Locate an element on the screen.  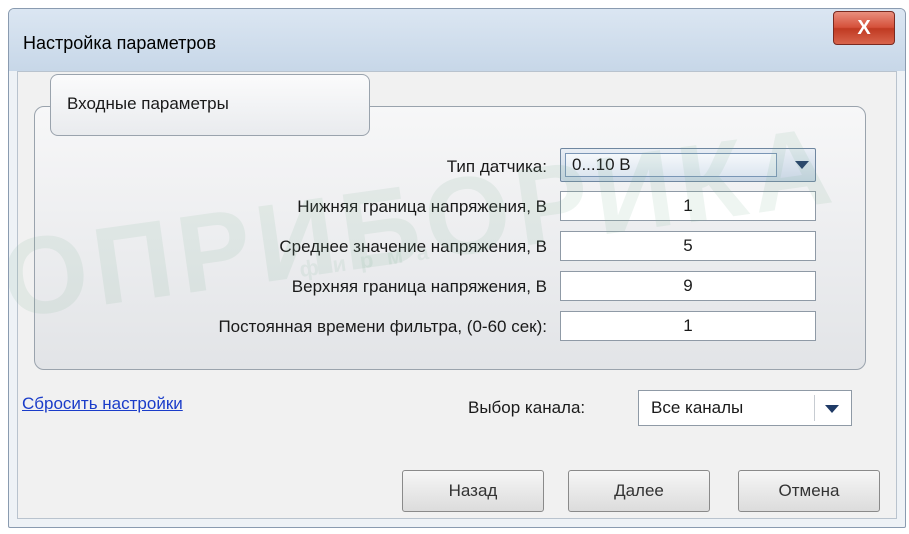
filter-time-input: 1 is located at coordinates (688, 326).